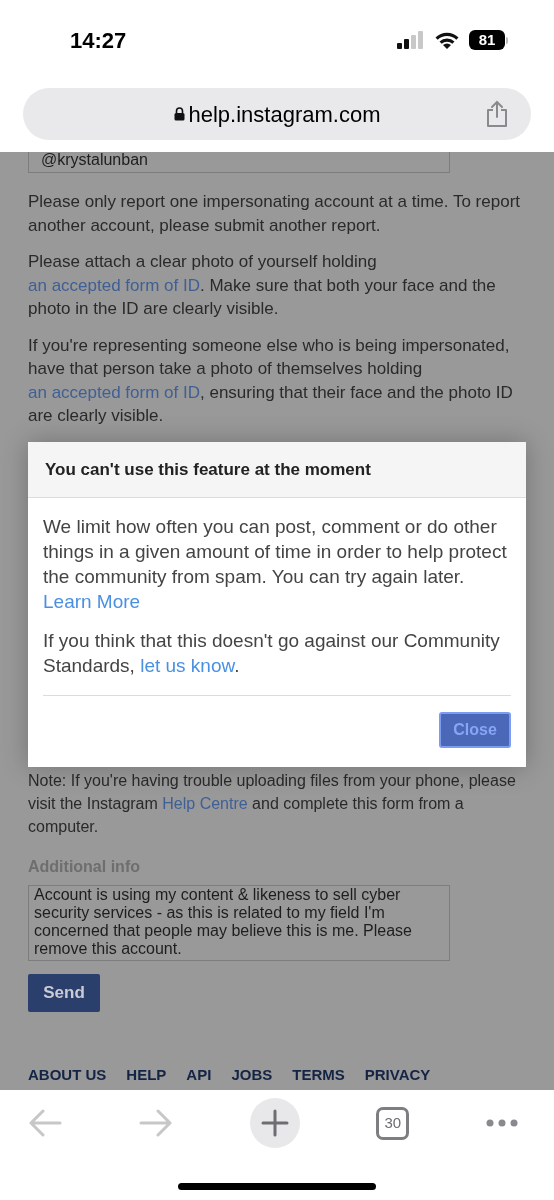 The width and height of the screenshot is (554, 1200). What do you see at coordinates (155, 1123) in the screenshot?
I see `forward-arrow-icon` at bounding box center [155, 1123].